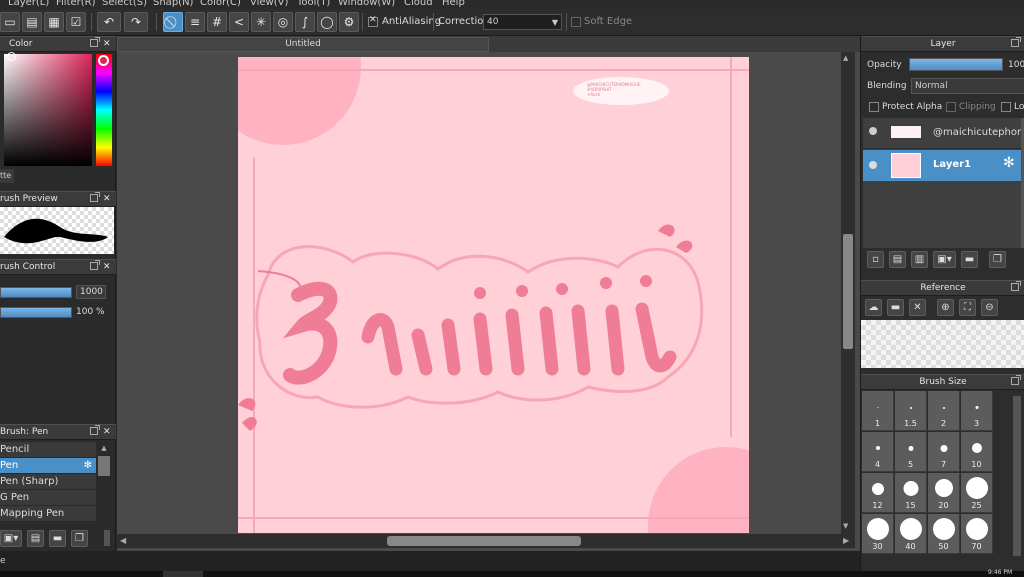 This screenshot has height=577, width=1024. What do you see at coordinates (104, 466) in the screenshot?
I see `scrollbar-thumb` at bounding box center [104, 466].